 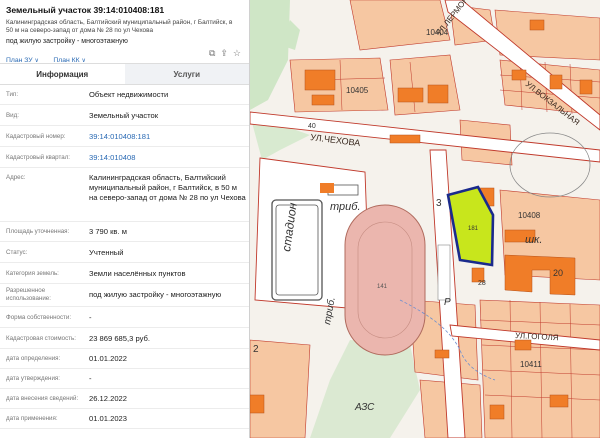 I want to click on attr-value: 23 869 685,3 руб., so click(x=119, y=338).